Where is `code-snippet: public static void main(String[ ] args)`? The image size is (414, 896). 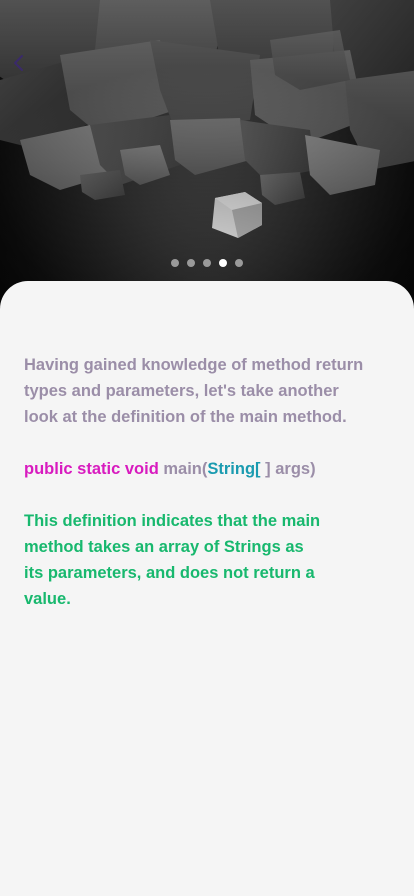 code-snippet: public static void main(String[ ] args) is located at coordinates (199, 469).